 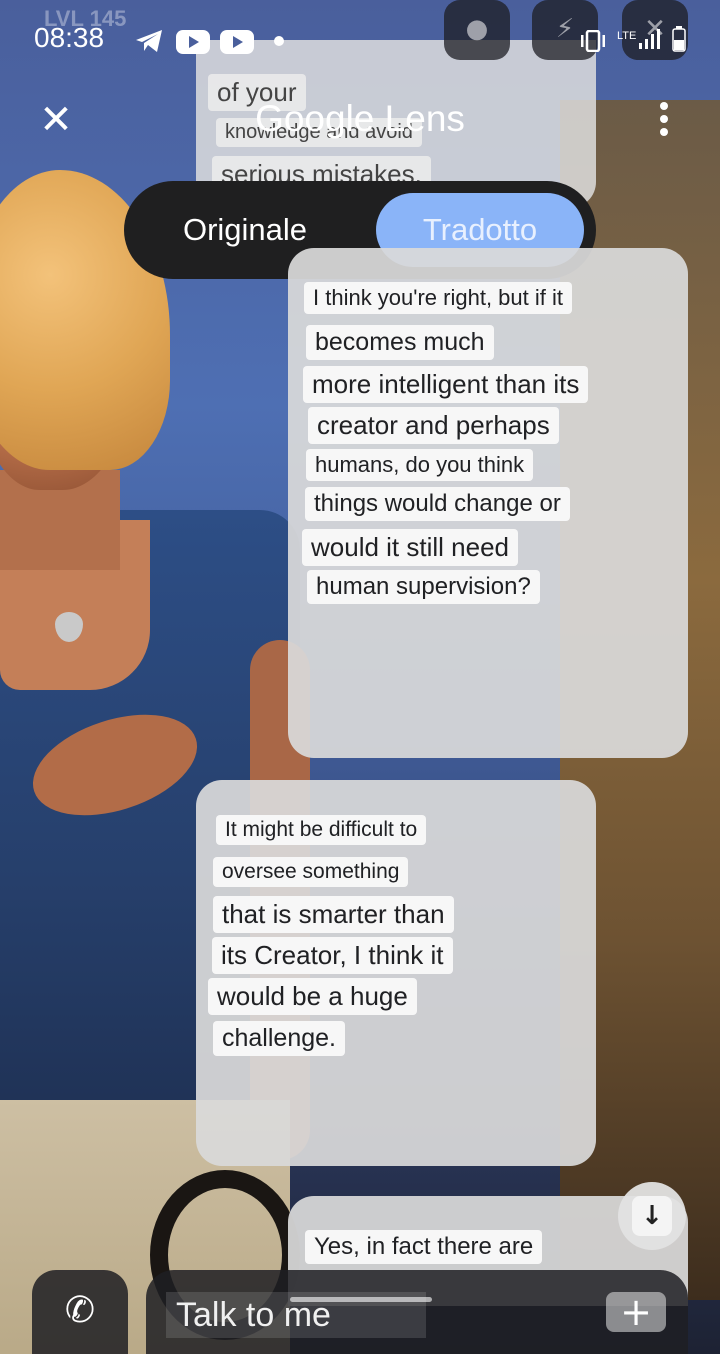 What do you see at coordinates (400, 343) in the screenshot?
I see `translated-line: becomes much` at bounding box center [400, 343].